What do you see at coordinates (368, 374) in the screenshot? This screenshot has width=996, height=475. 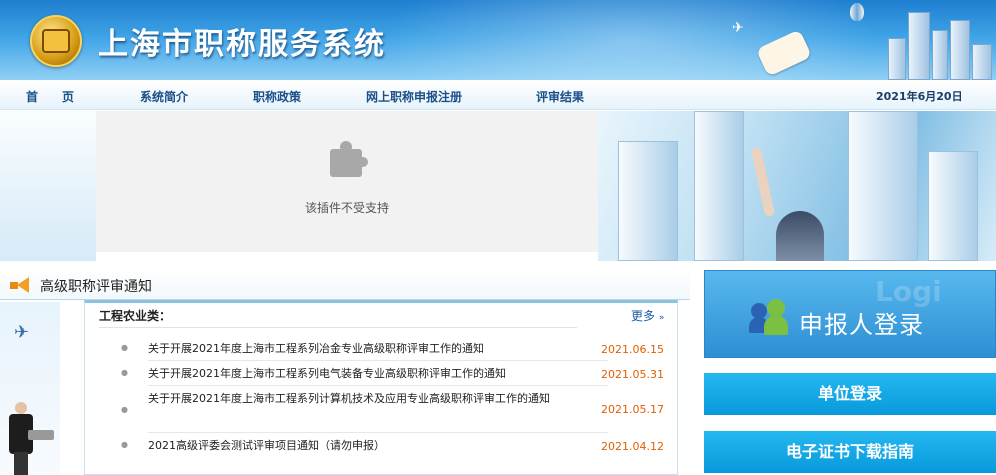 I see `notice-title-link: 关于开展2021年度上海市工程系列电气装备专业高级职称评审工作的通知` at bounding box center [368, 374].